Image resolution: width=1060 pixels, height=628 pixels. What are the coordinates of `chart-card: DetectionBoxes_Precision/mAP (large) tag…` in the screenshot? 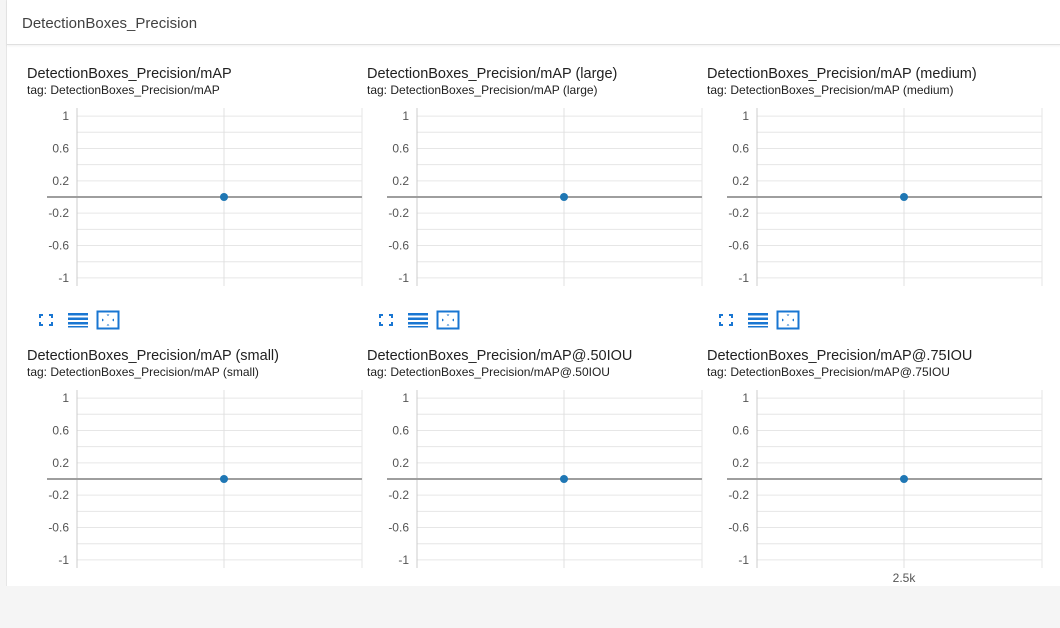 It's located at (537, 206).